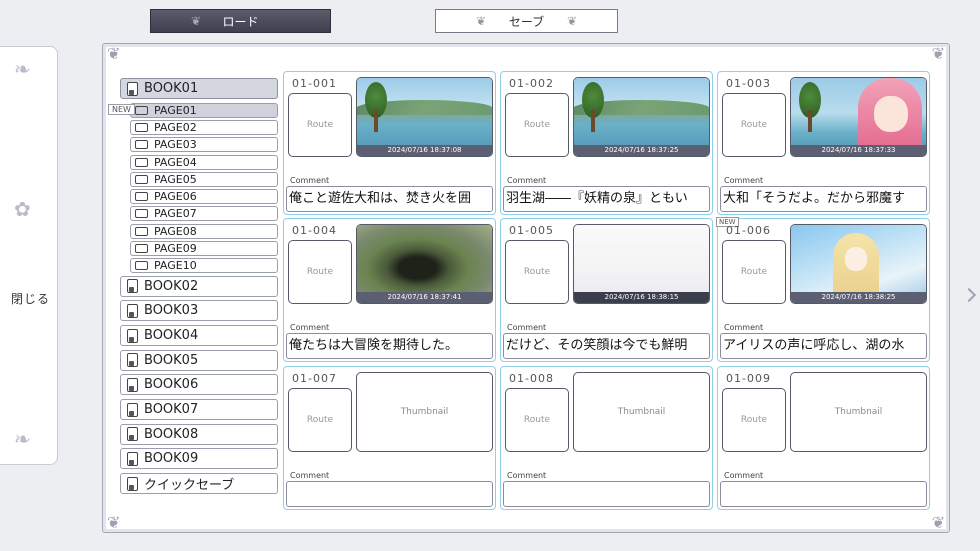 This screenshot has width=980, height=551. What do you see at coordinates (641, 117) in the screenshot?
I see `slot-thumbnail: 2024/07/16 18:37:25` at bounding box center [641, 117].